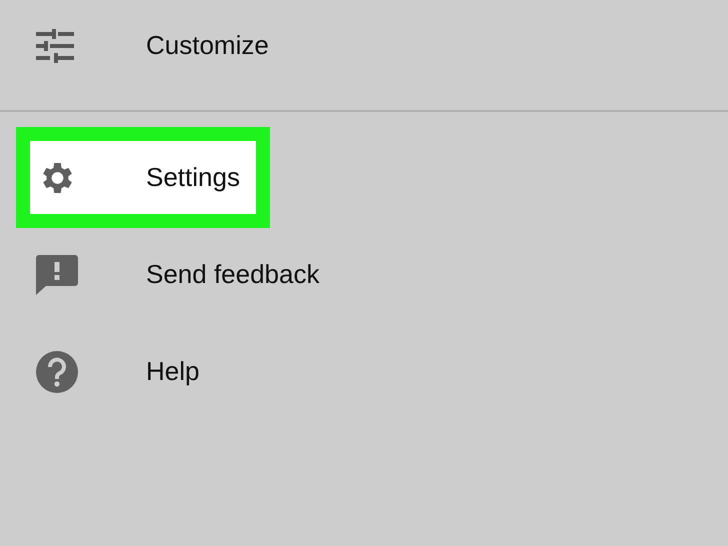 The image size is (728, 546). What do you see at coordinates (173, 371) in the screenshot?
I see `menu-item: Help` at bounding box center [173, 371].